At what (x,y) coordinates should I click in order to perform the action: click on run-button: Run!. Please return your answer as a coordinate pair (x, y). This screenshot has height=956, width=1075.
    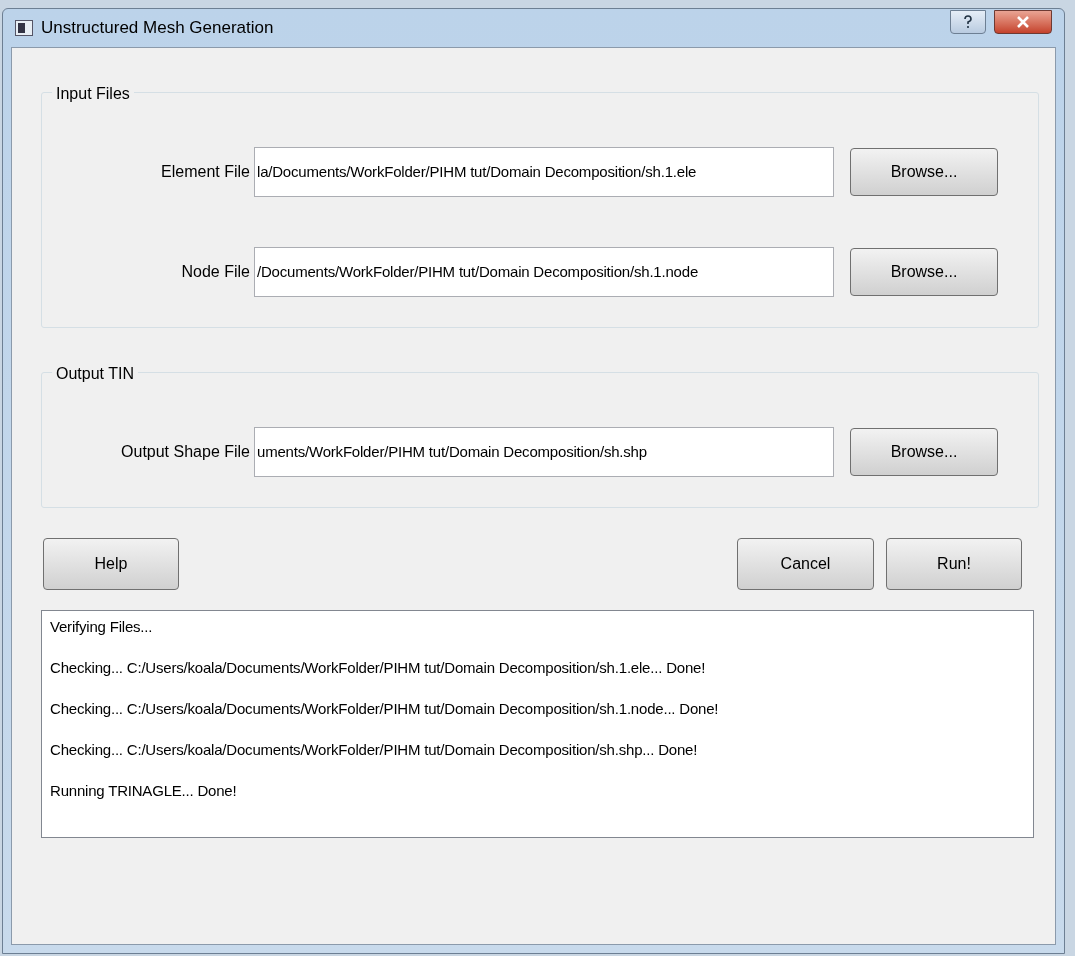
    Looking at the image, I should click on (954, 564).